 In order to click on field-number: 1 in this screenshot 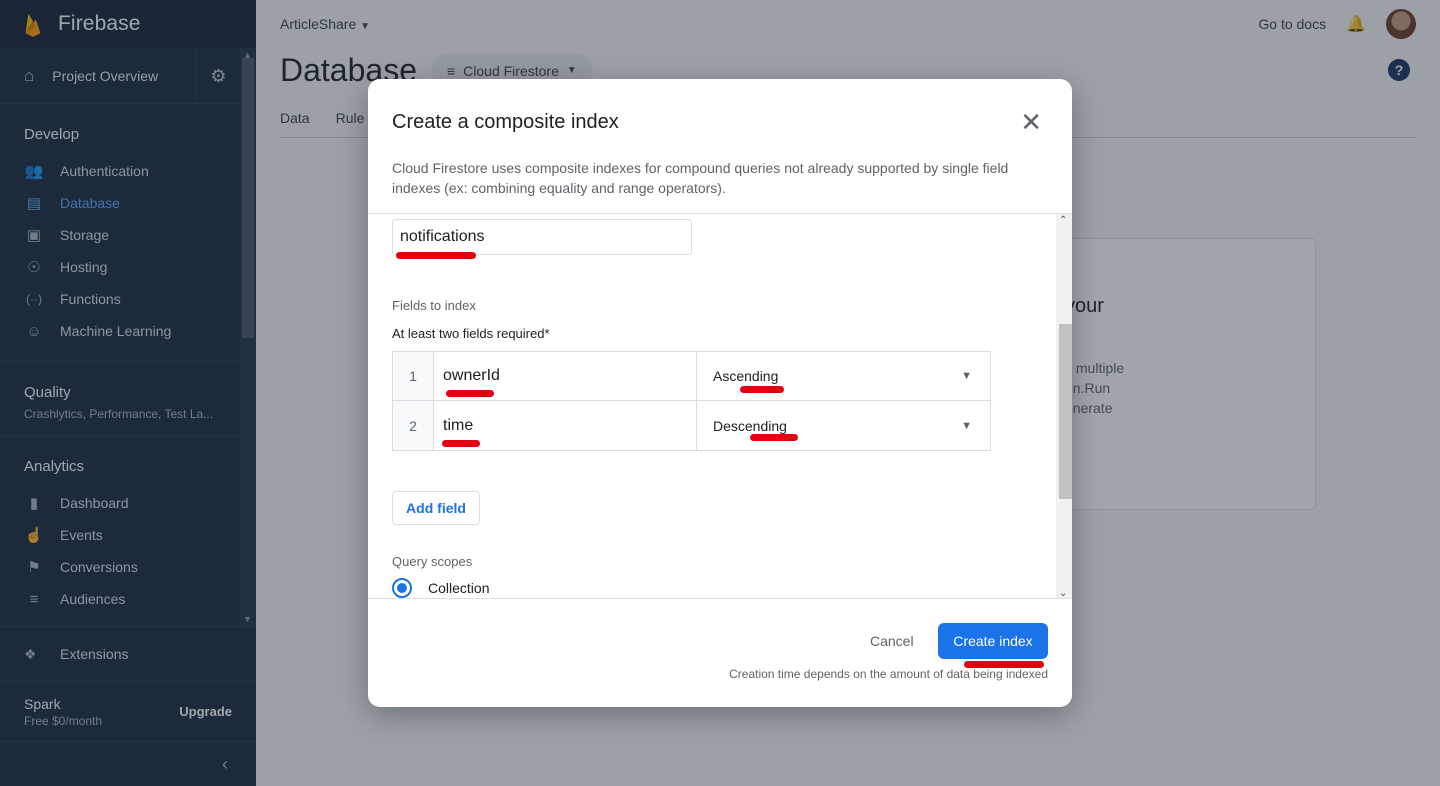, I will do `click(413, 376)`.